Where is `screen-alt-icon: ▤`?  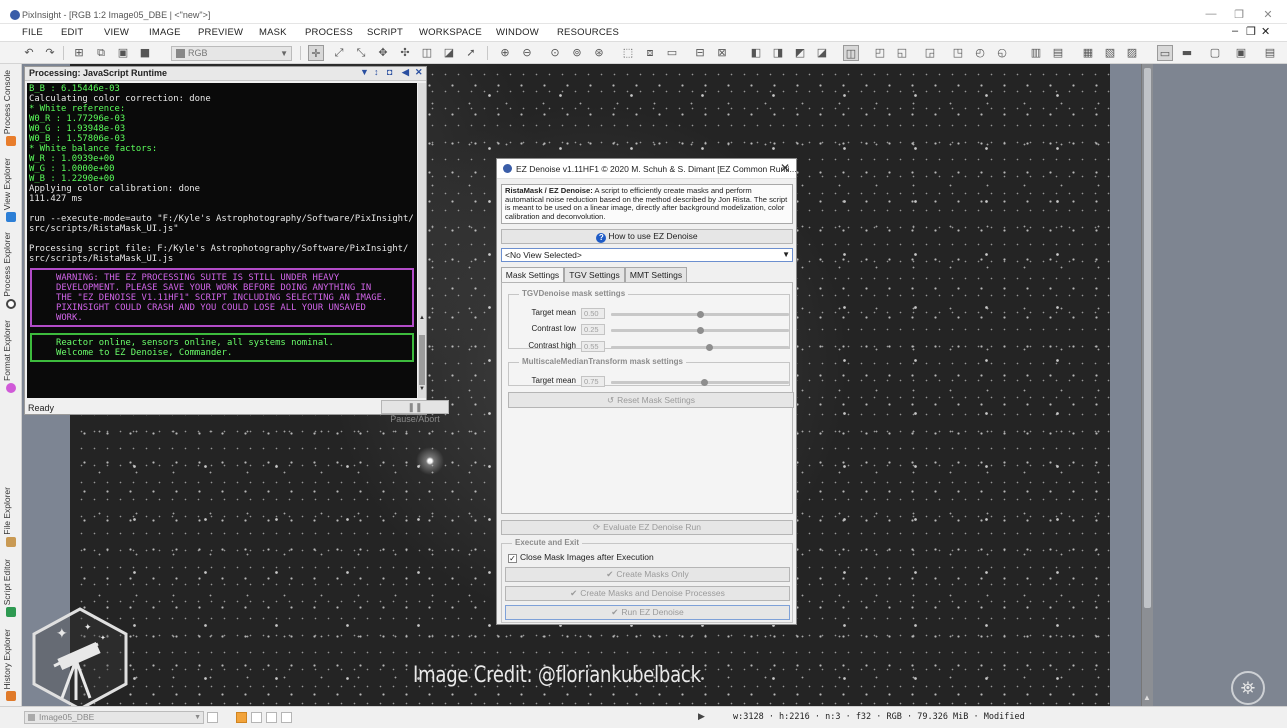 screen-alt-icon: ▤ is located at coordinates (1270, 53).